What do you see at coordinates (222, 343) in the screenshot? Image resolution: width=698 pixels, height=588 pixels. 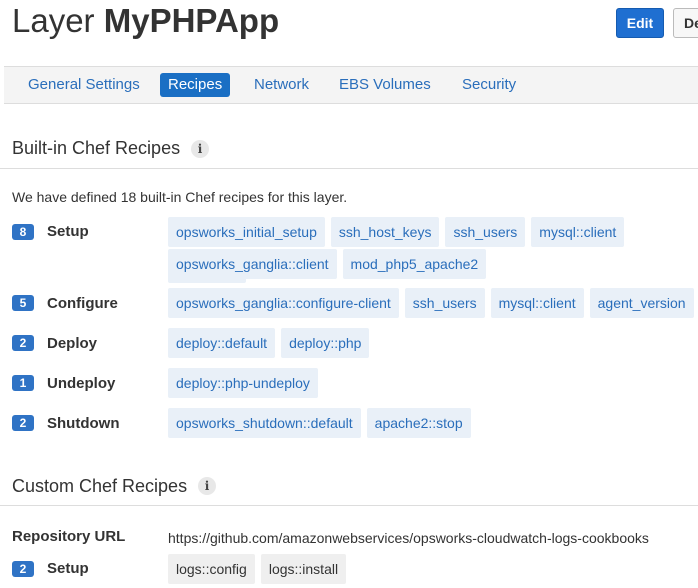 I see `recipe-chip: deploy::default` at bounding box center [222, 343].